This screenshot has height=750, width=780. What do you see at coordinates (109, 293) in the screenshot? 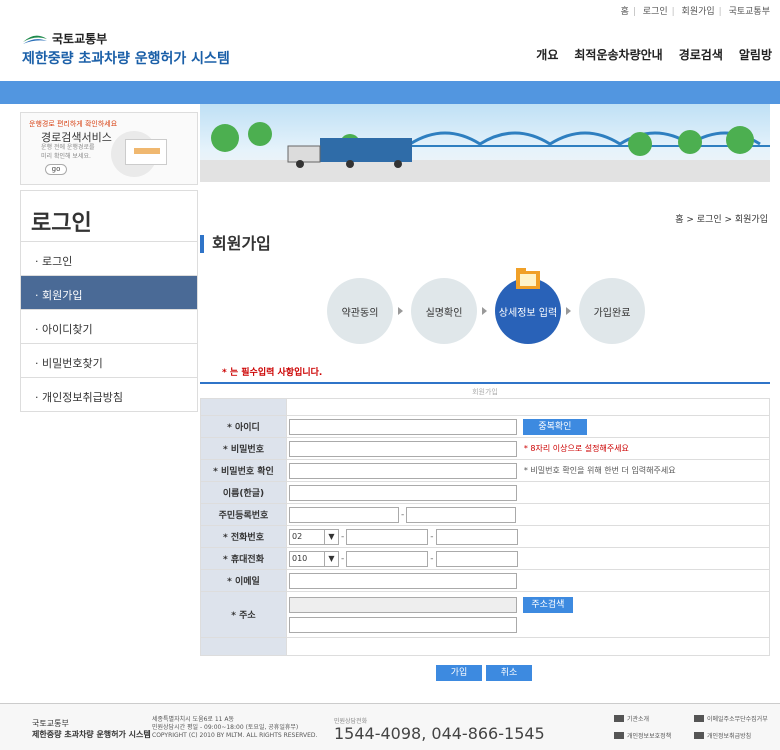
I see `sidebar-item-join: · 회원가입` at bounding box center [109, 293].